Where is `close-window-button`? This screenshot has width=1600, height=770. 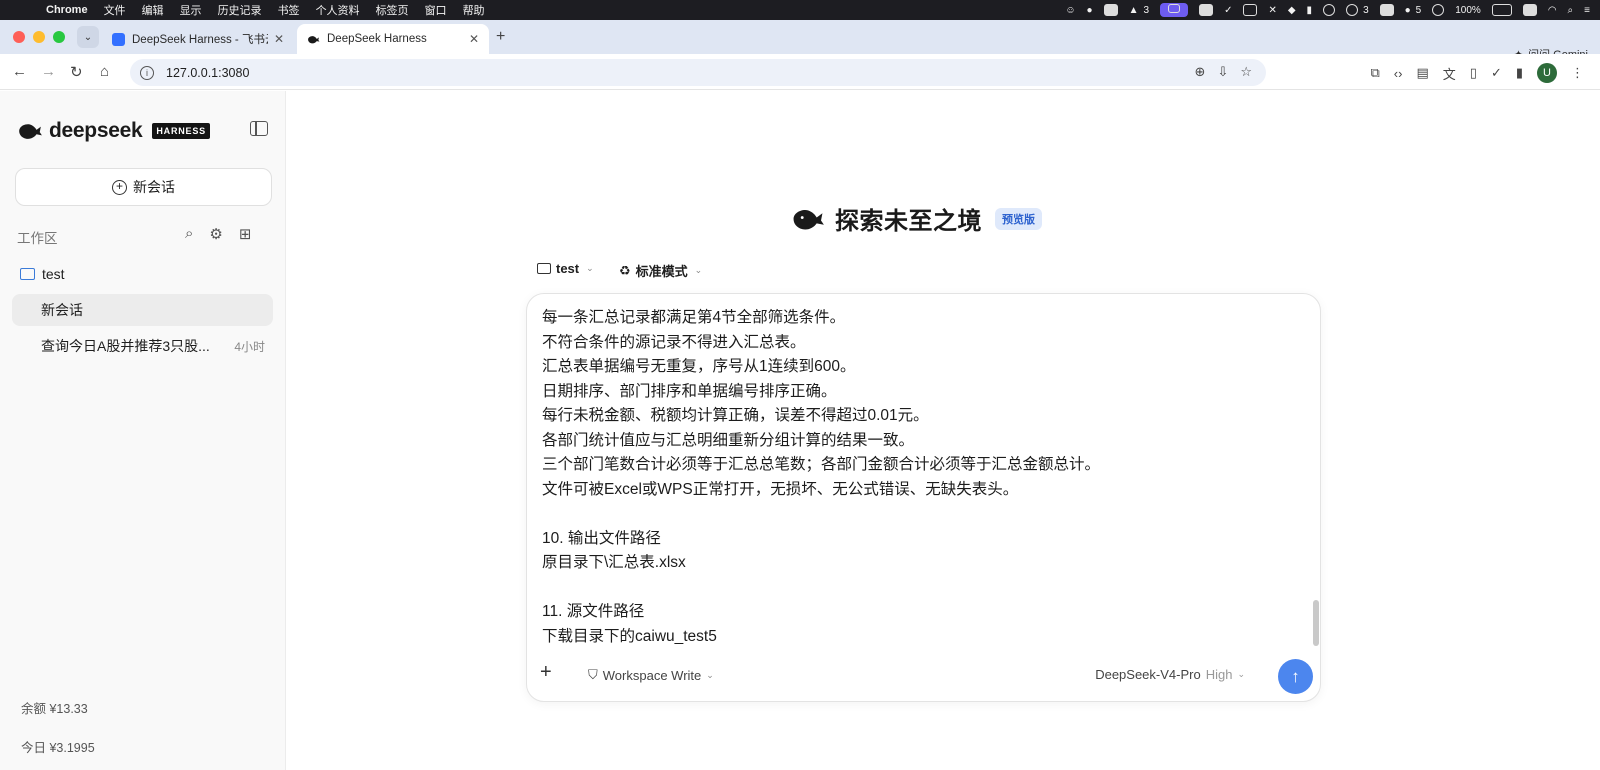
close-window-button is located at coordinates (19, 37).